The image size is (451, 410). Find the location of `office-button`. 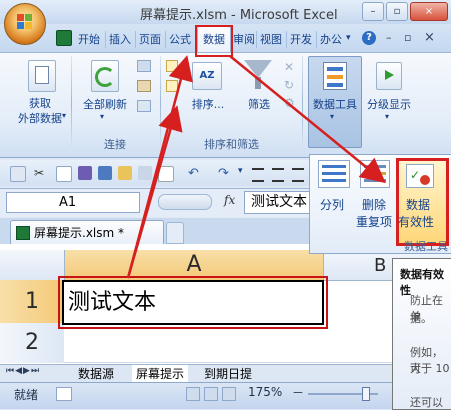

office-button is located at coordinates (25, 24).